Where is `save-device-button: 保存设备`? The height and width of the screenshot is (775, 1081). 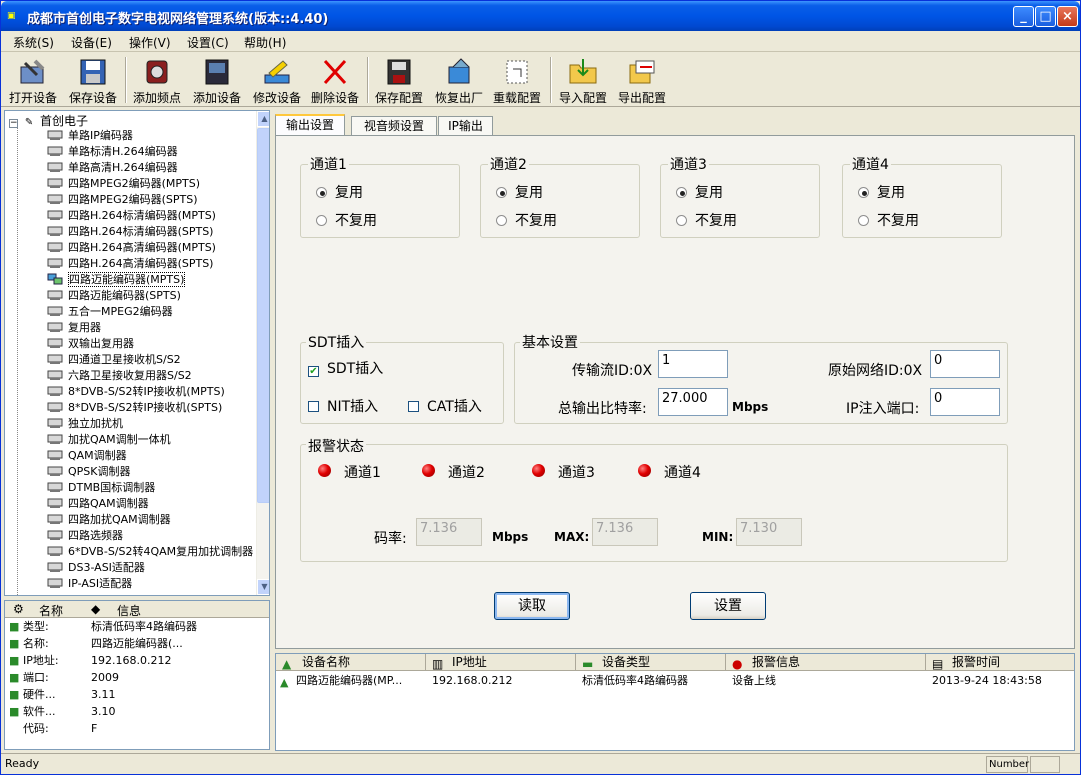
save-device-button: 保存设备 is located at coordinates (93, 80).